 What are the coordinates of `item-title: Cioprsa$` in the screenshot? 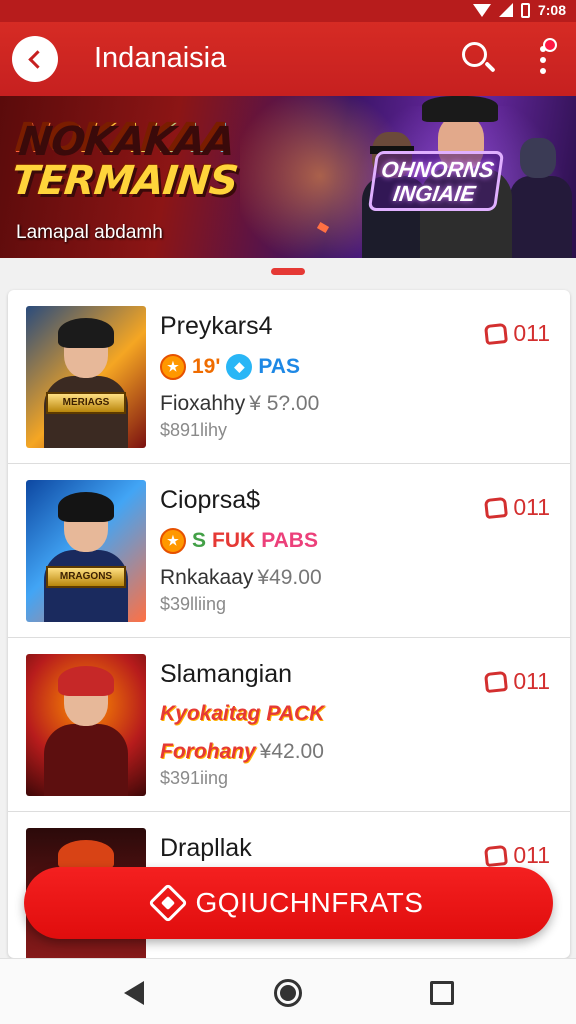 It's located at (210, 500).